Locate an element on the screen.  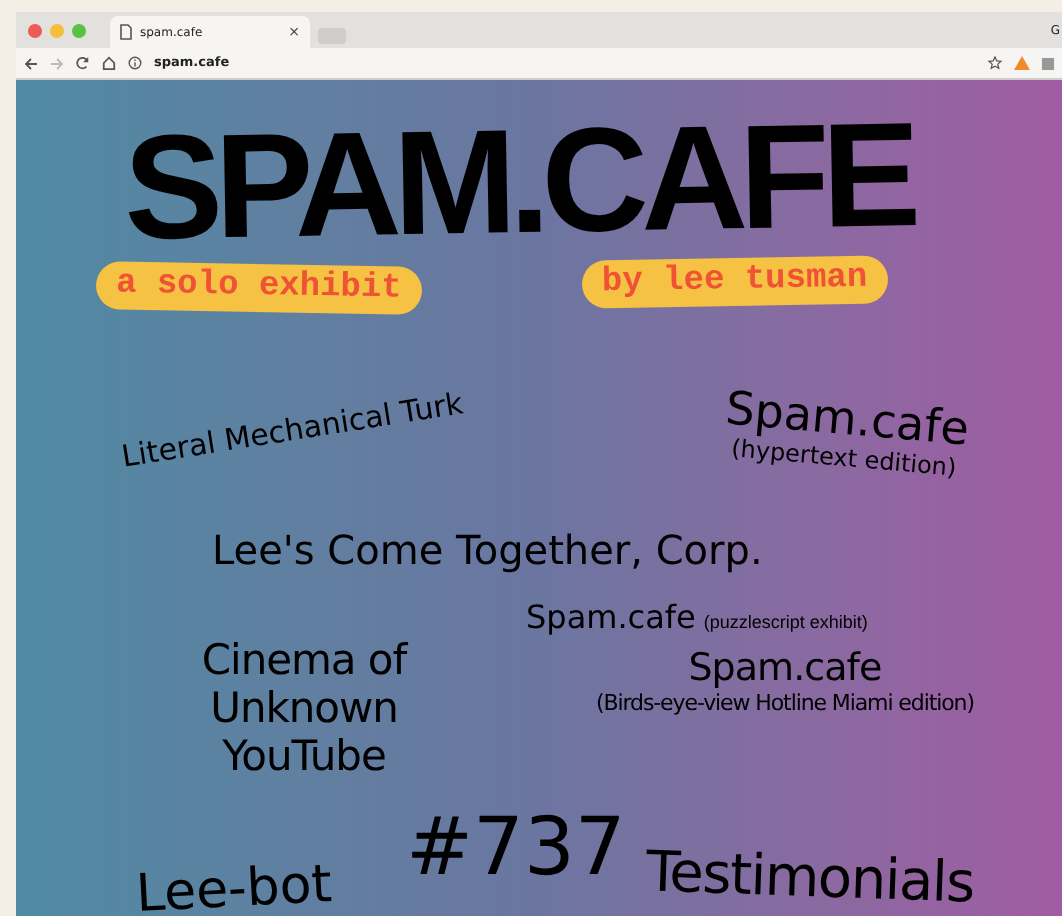
exhibit-link: Testimonials is located at coordinates (810, 873).